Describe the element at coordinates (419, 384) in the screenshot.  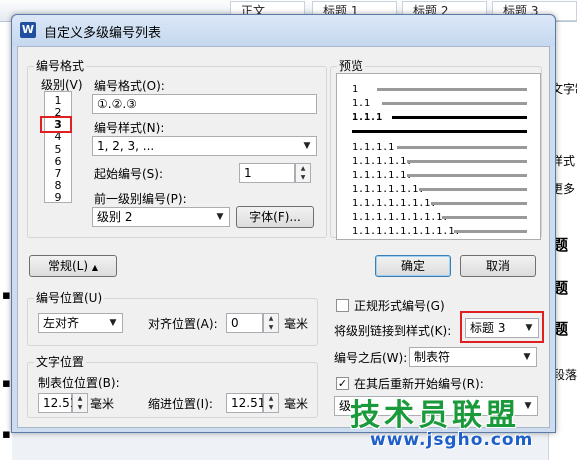
I see `restart-label: 在其后重新开始编号(R):` at that location.